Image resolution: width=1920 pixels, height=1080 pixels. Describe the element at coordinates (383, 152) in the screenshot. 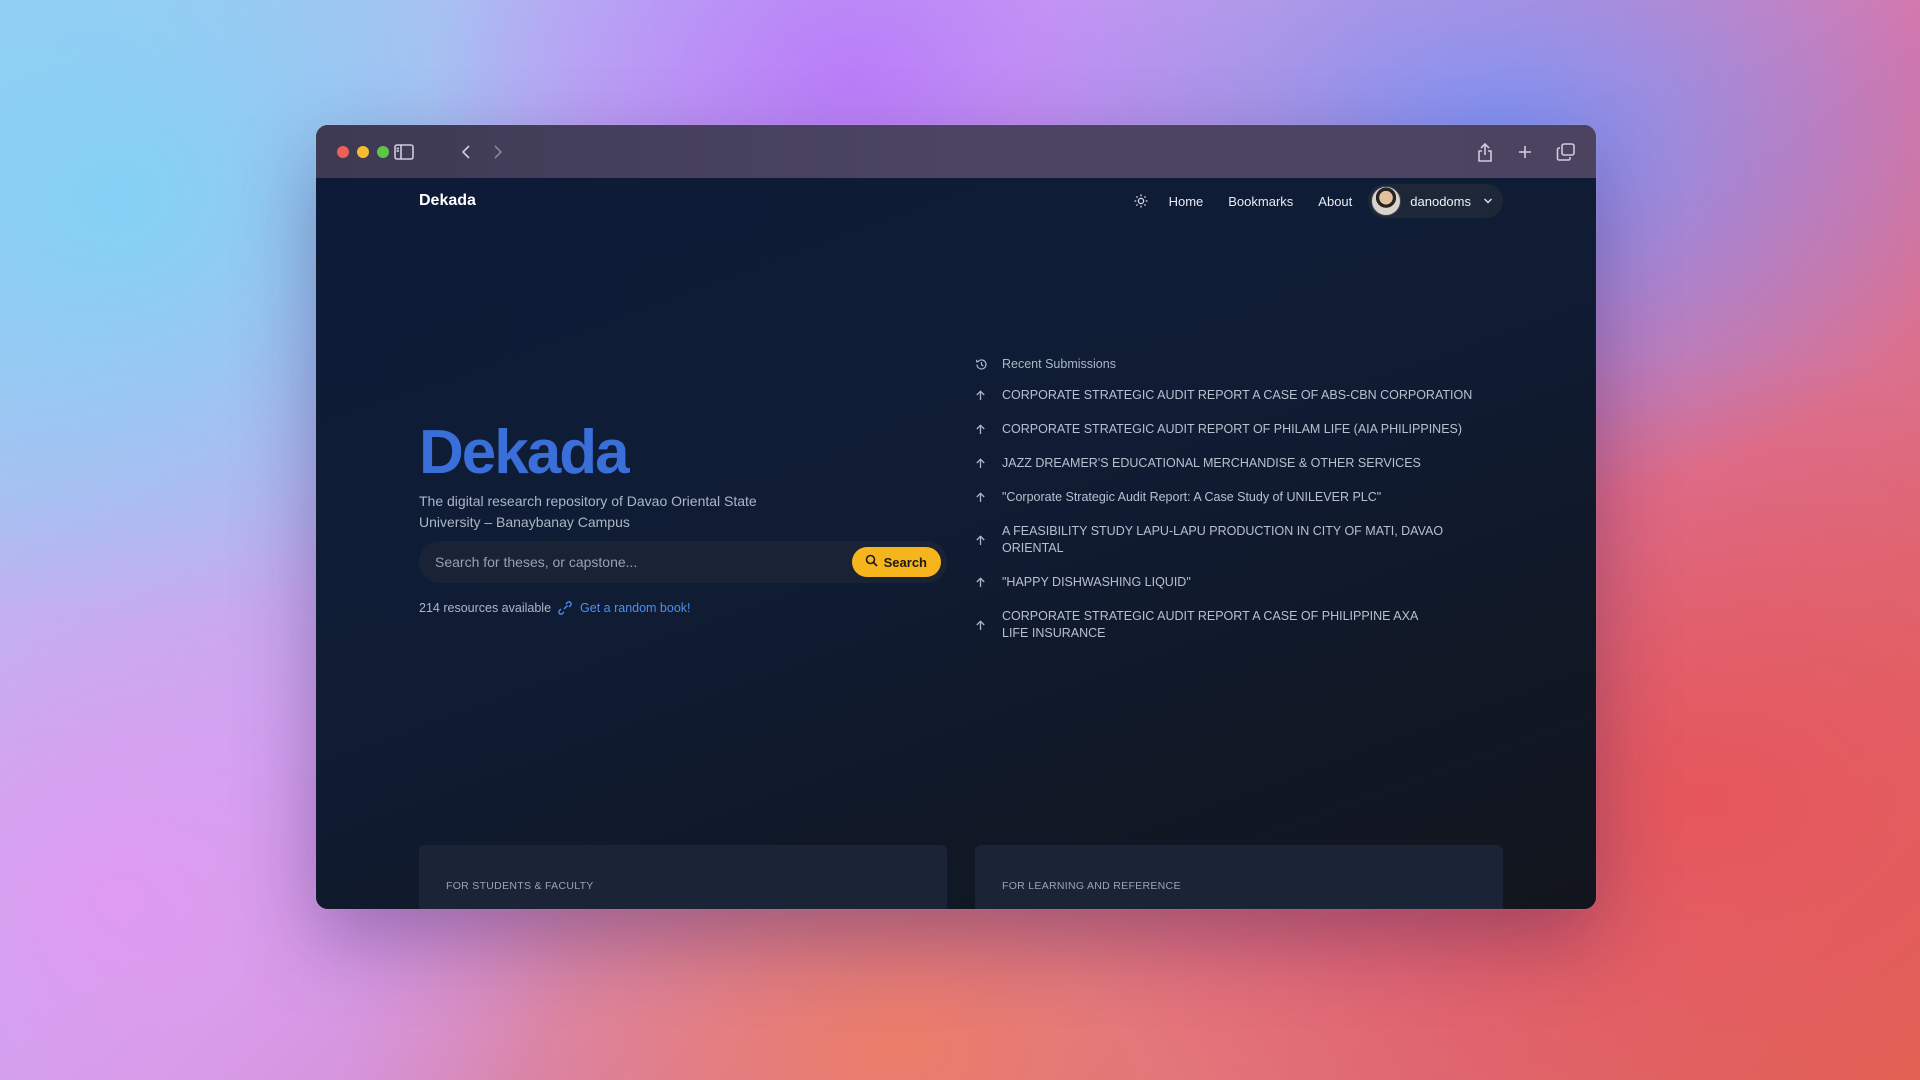

I see `zoom-window-button` at that location.